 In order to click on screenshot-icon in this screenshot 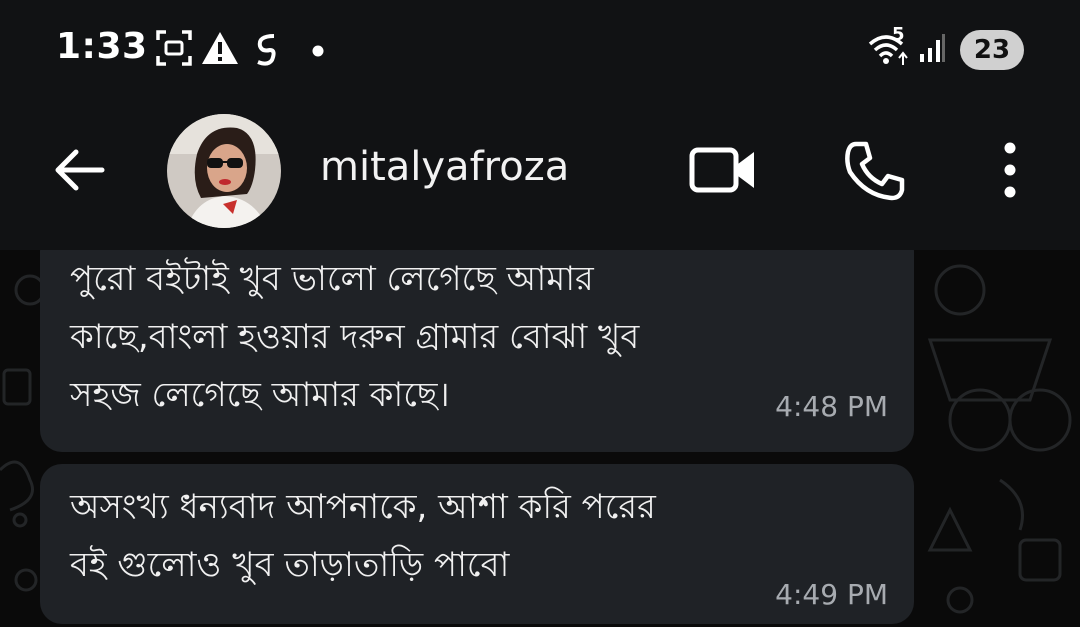, I will do `click(174, 50)`.